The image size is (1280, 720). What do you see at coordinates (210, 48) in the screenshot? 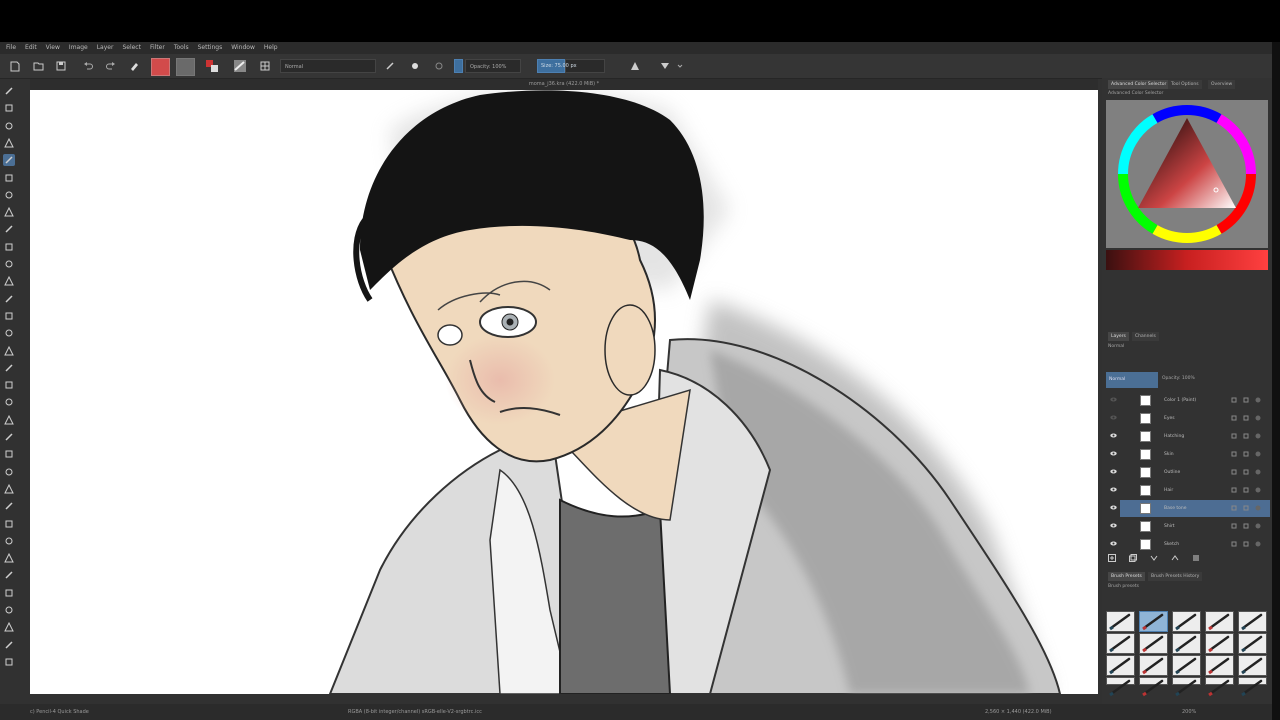
I see `menu-settings: Settings` at bounding box center [210, 48].